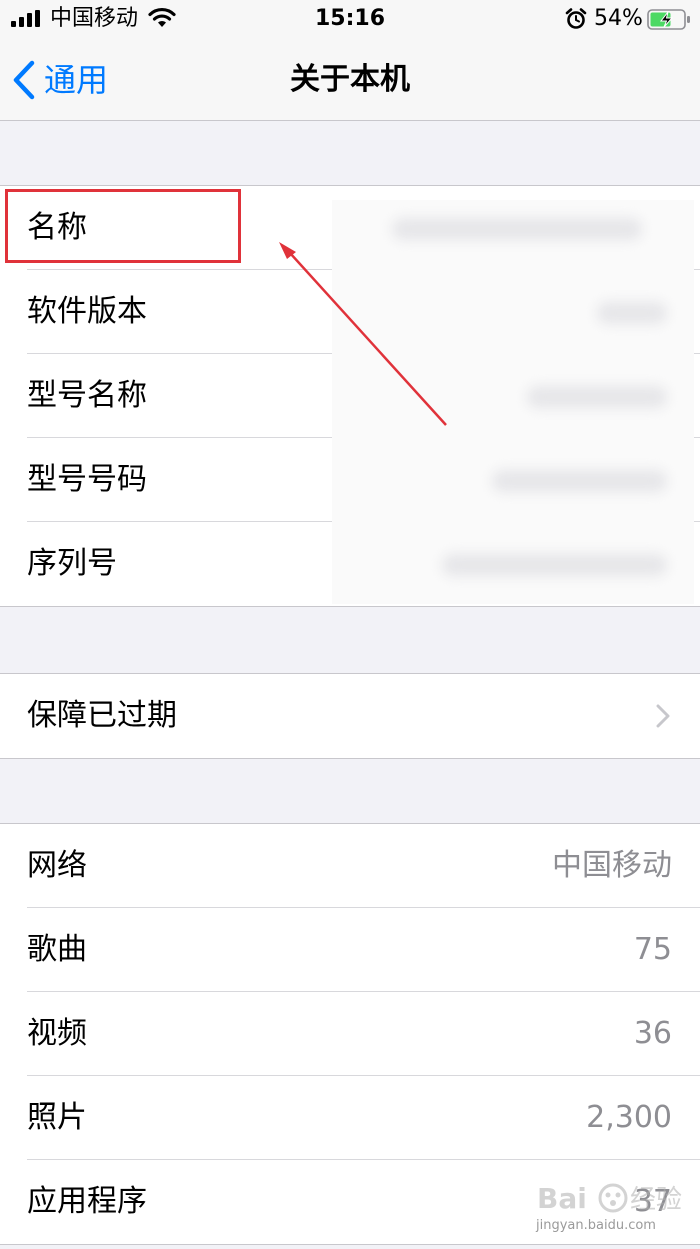  What do you see at coordinates (57, 1033) in the screenshot?
I see `row-label: 视频` at bounding box center [57, 1033].